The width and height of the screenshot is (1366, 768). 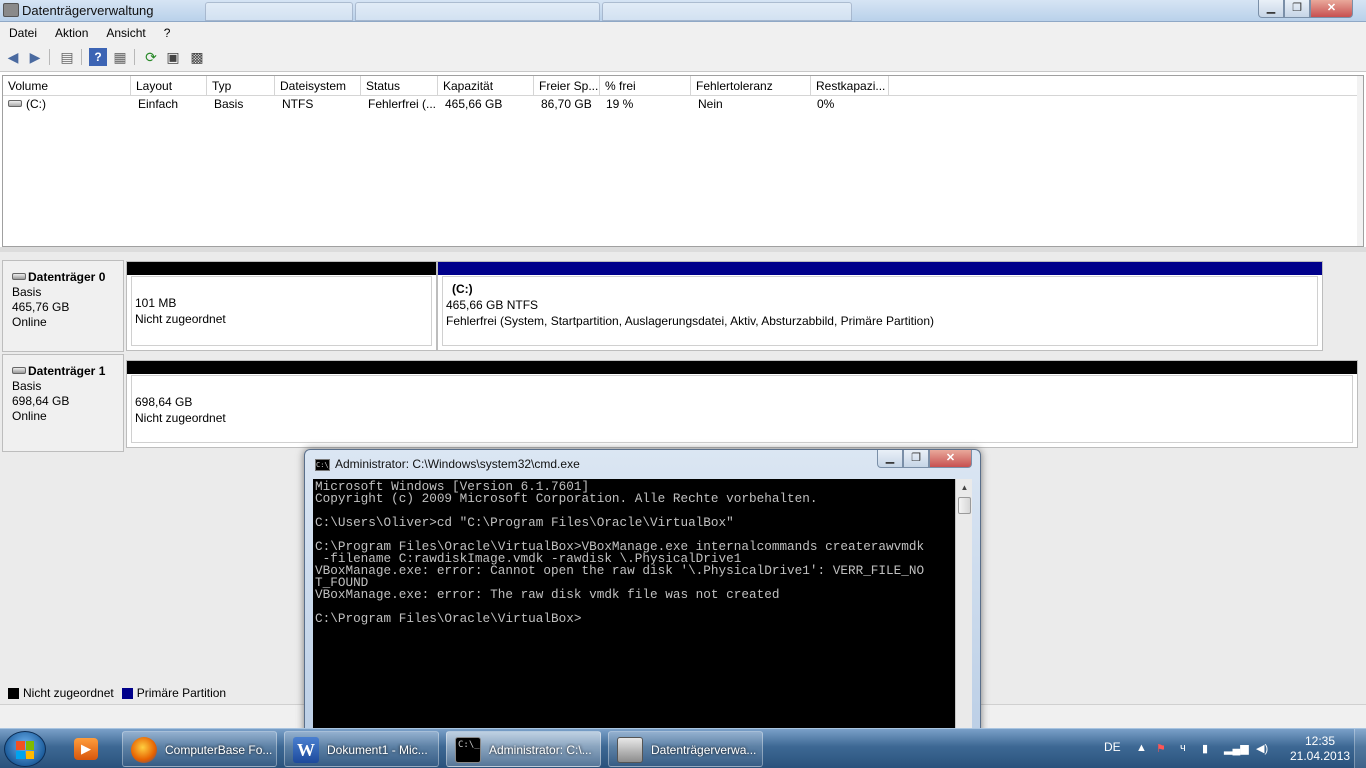 I want to click on partition-size: 101 MB, so click(x=156, y=303).